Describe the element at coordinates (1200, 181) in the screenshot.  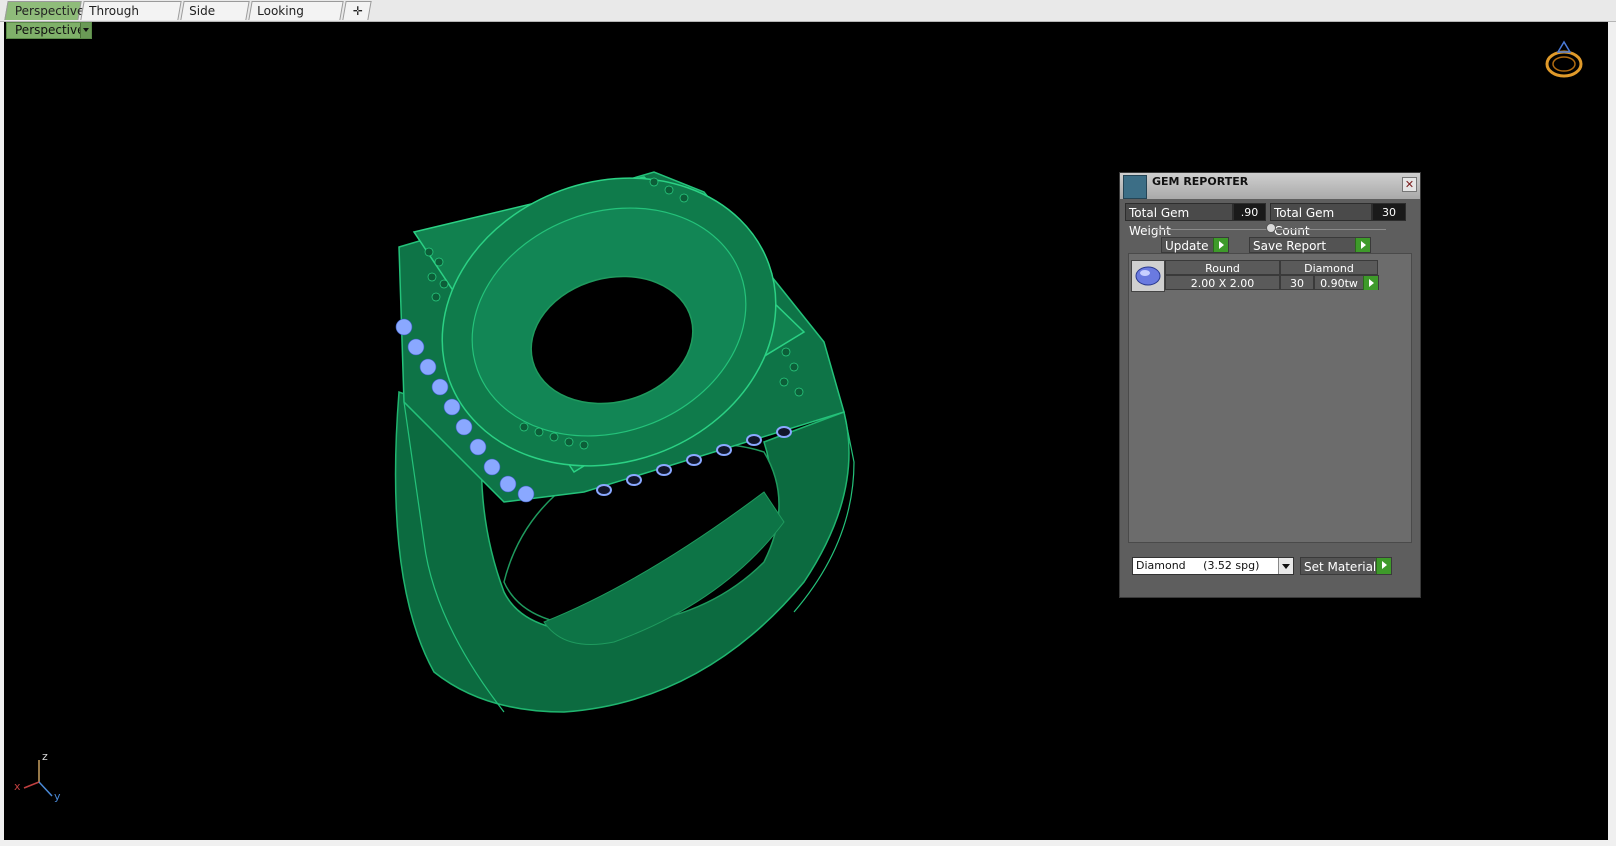
I see `panel-title: GEM REPORTER` at that location.